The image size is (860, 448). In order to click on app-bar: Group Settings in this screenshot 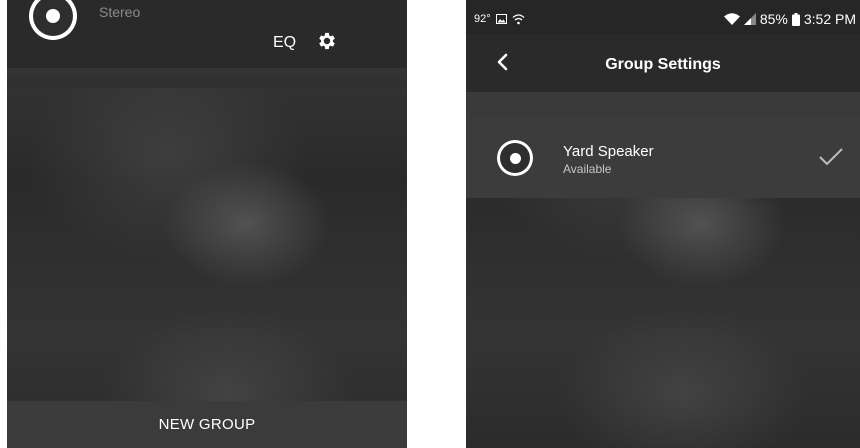, I will do `click(663, 63)`.